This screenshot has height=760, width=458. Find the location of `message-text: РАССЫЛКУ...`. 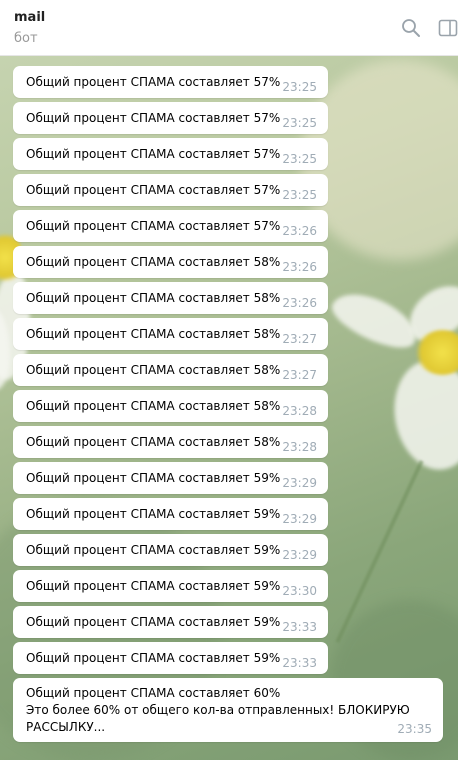

message-text: РАССЫЛКУ... is located at coordinates (66, 727).